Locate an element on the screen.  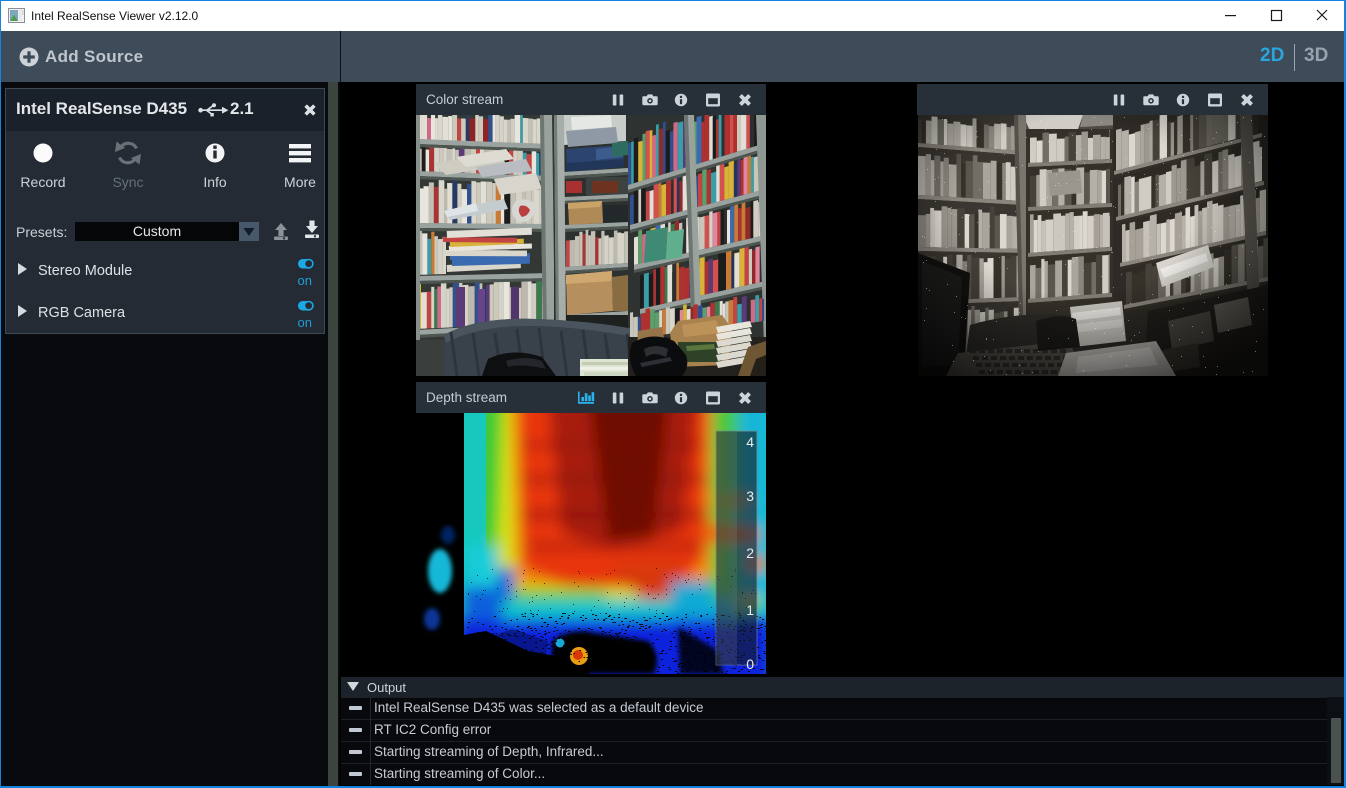
svg-text: 1 is located at coordinates (750, 610).